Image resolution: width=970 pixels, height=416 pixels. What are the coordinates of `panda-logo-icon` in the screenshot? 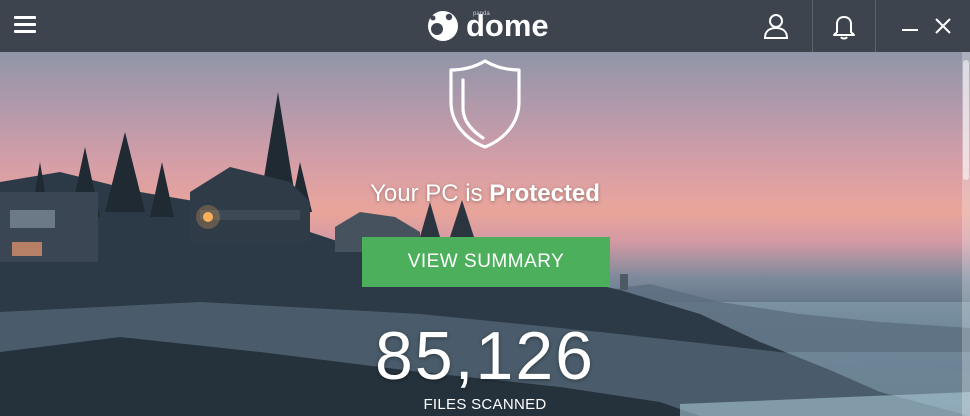 It's located at (443, 26).